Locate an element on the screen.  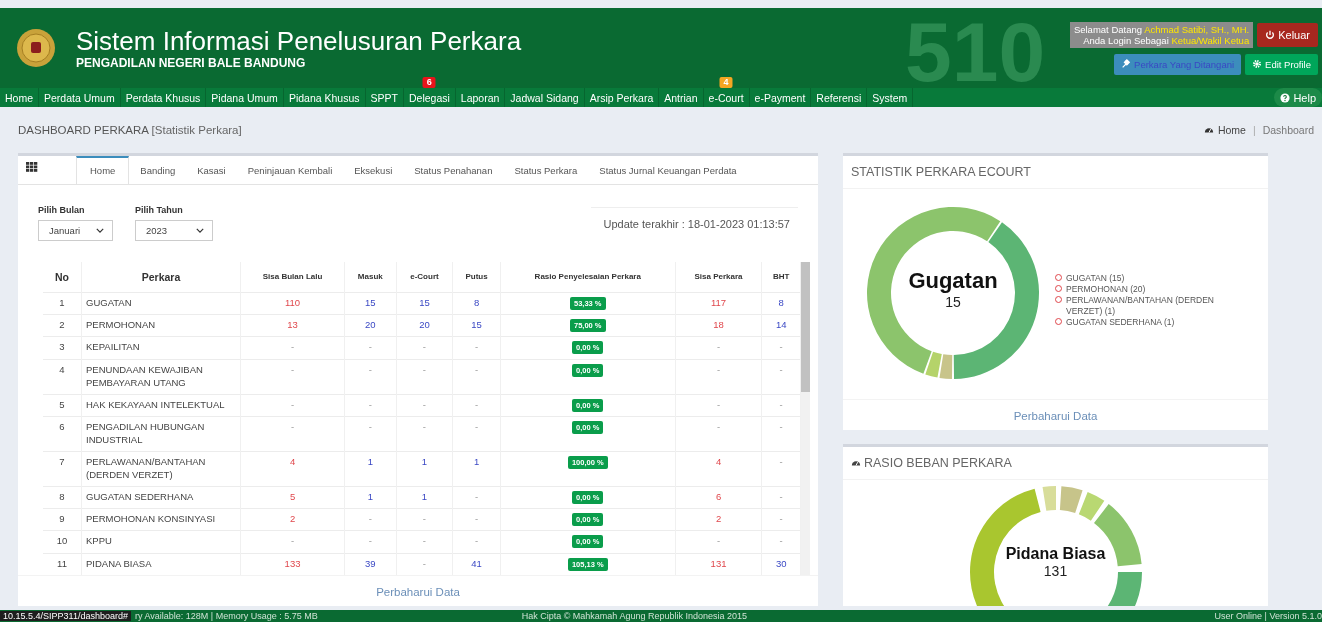
table-cell: 110 is located at coordinates (292, 303).